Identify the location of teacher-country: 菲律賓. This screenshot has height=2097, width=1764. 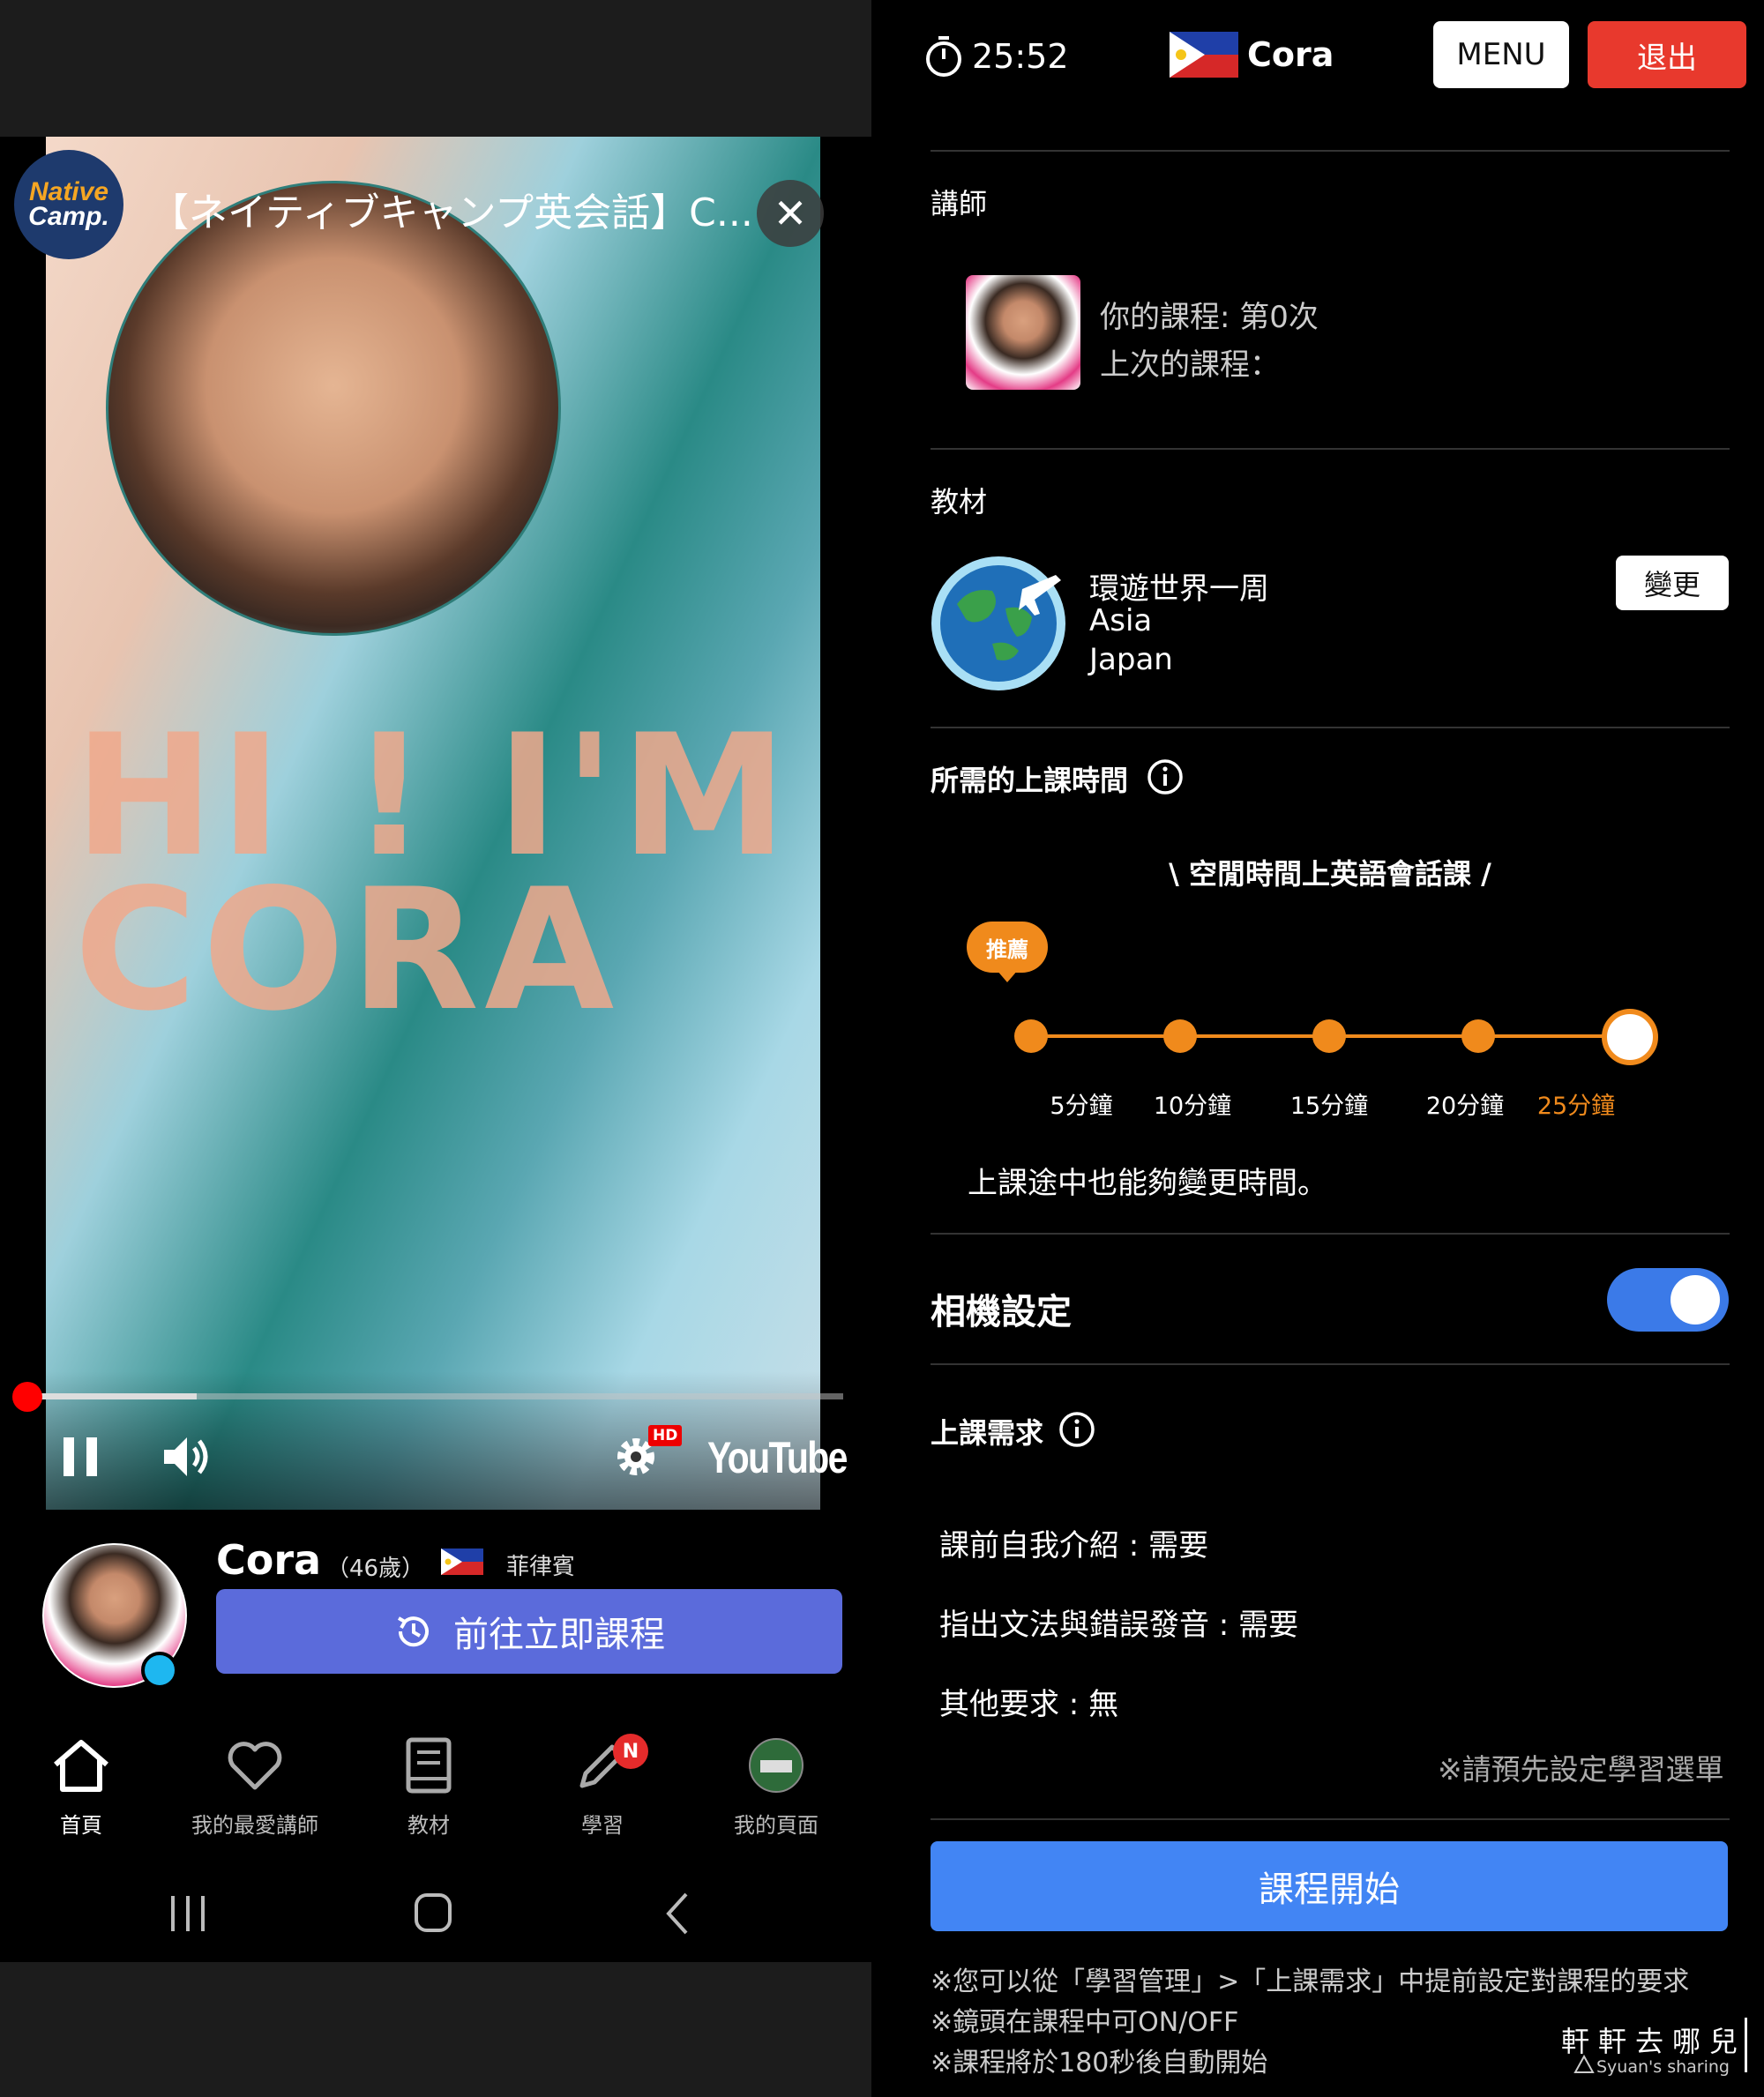
(541, 1567).